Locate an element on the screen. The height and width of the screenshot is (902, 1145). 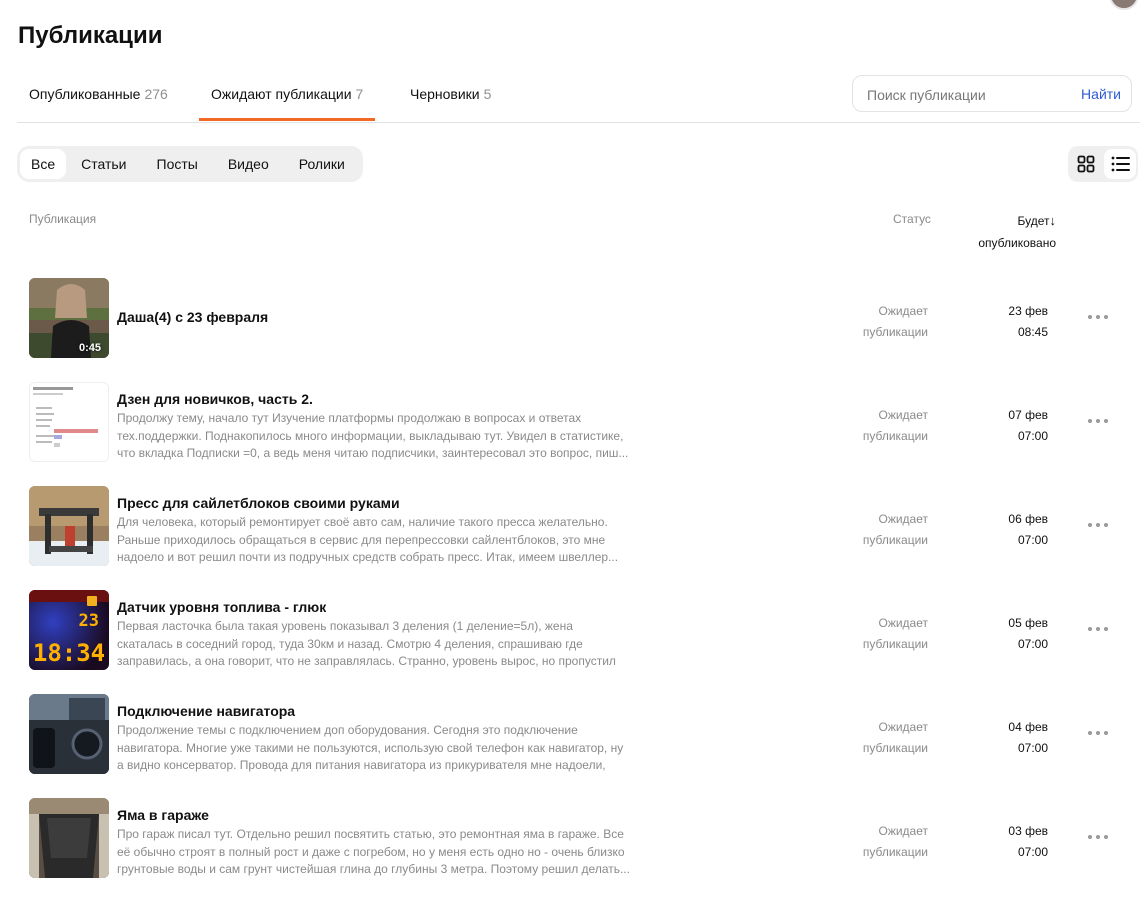
sort-arrow-icon: ↓ is located at coordinates (1053, 220).